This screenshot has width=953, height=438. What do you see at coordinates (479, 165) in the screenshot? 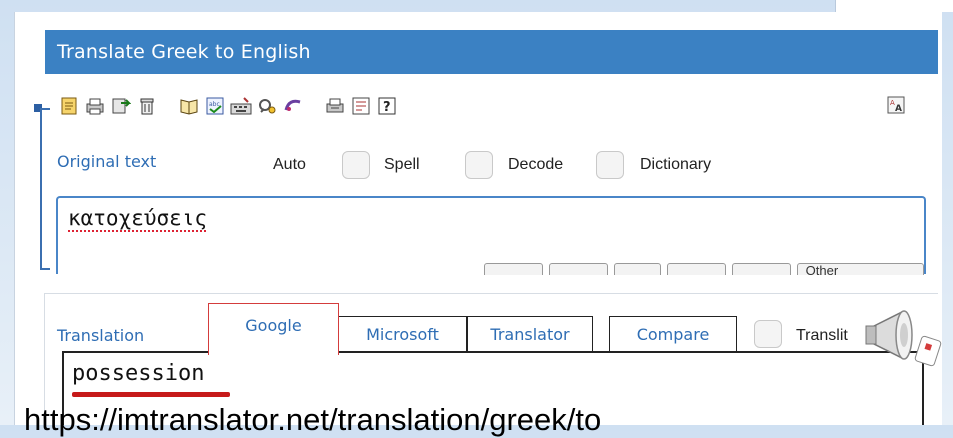
I see `decode-checkbox` at bounding box center [479, 165].